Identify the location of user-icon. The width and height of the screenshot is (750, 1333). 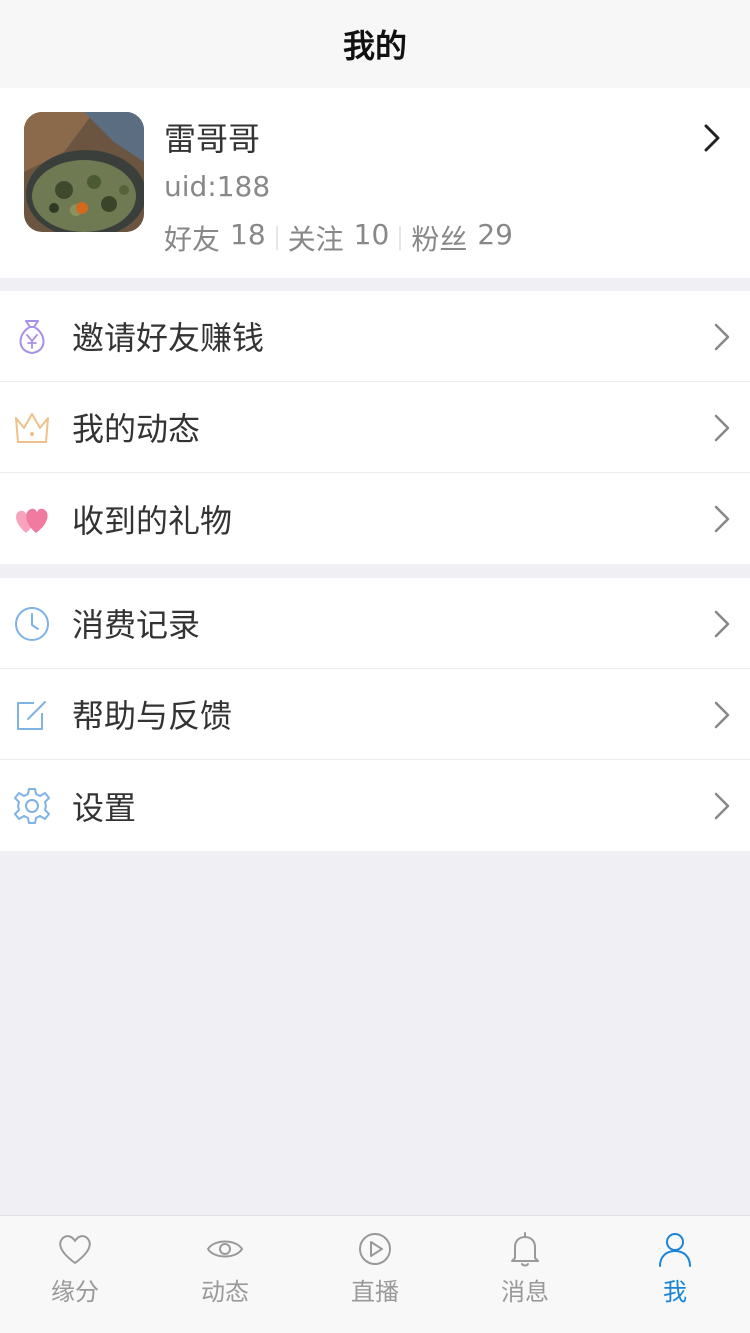
(675, 1250).